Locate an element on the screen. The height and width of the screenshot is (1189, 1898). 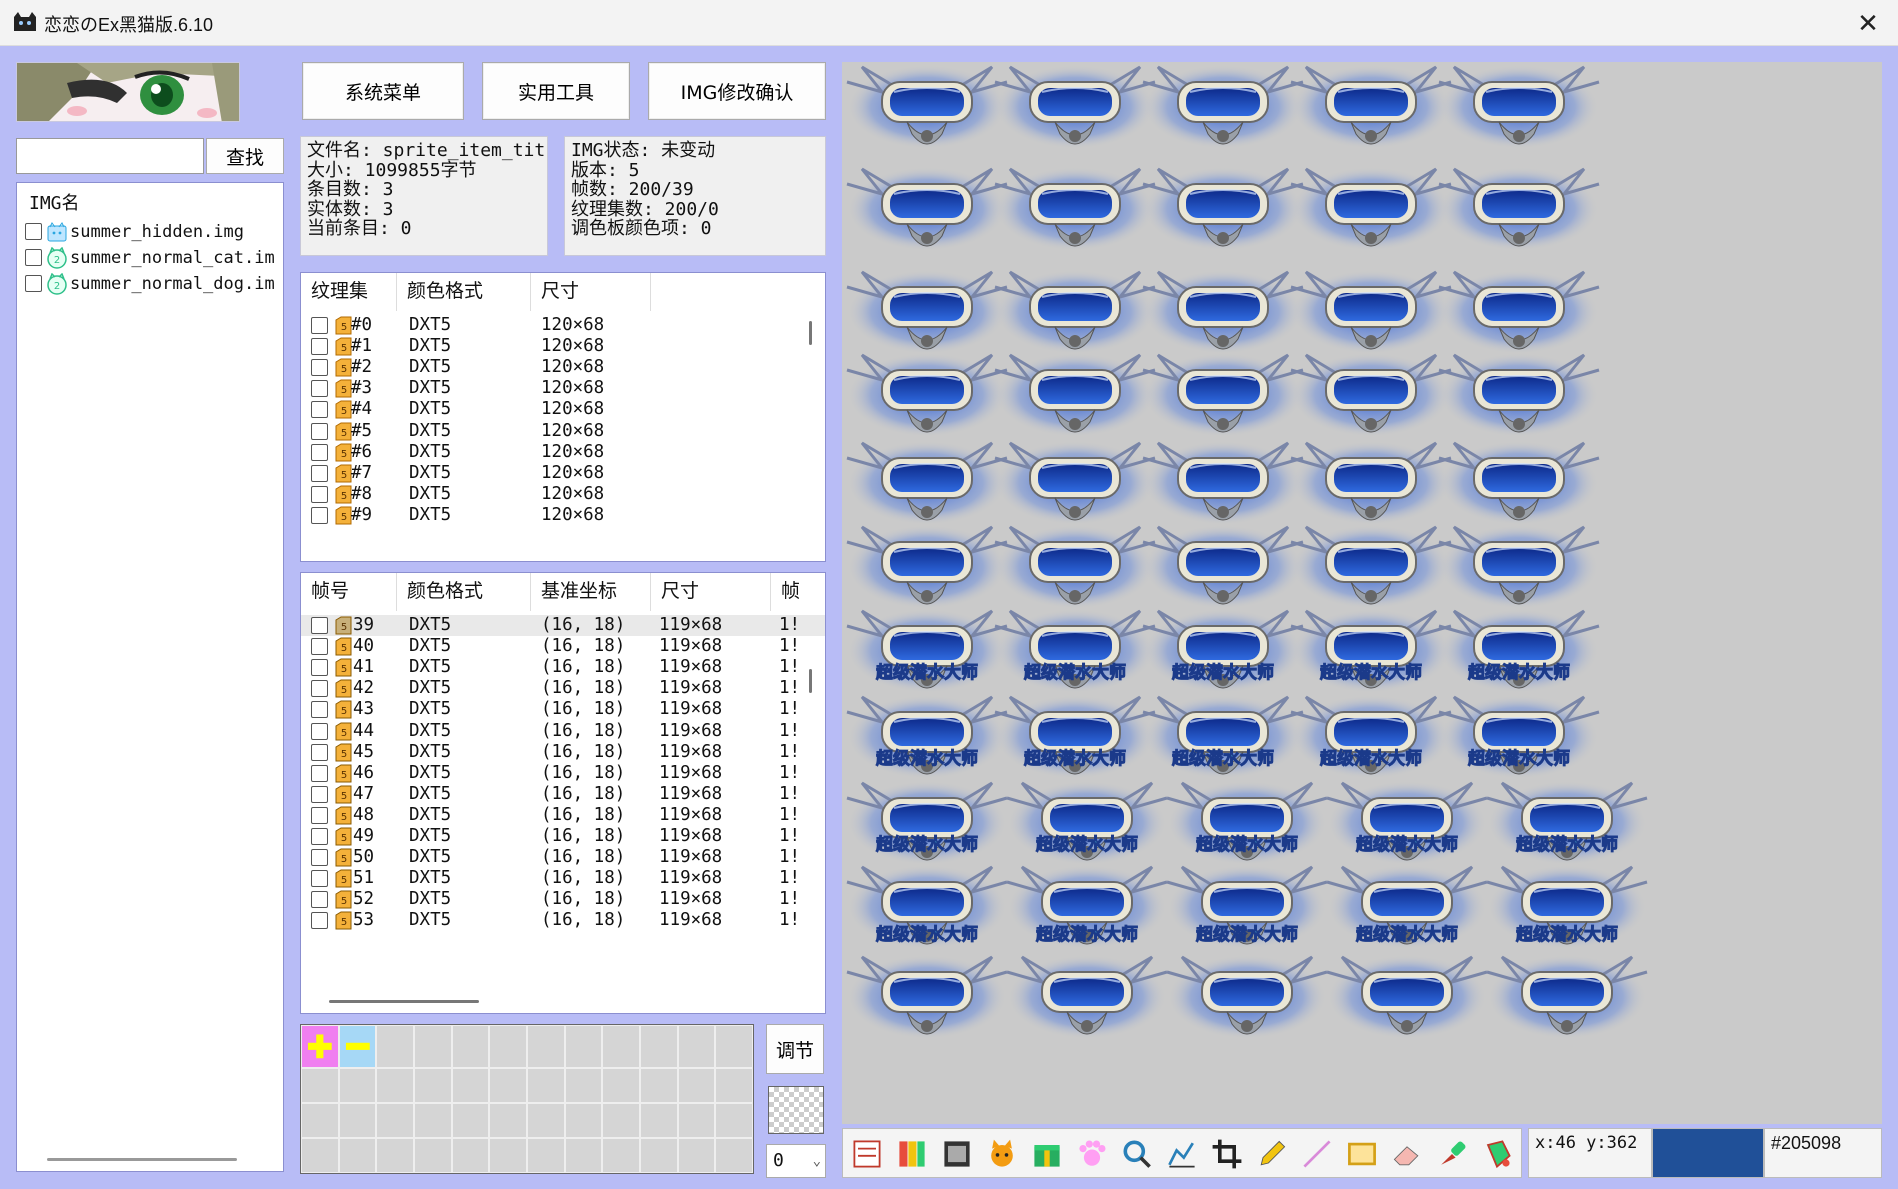
adjust-button: 调节 is located at coordinates (795, 1049).